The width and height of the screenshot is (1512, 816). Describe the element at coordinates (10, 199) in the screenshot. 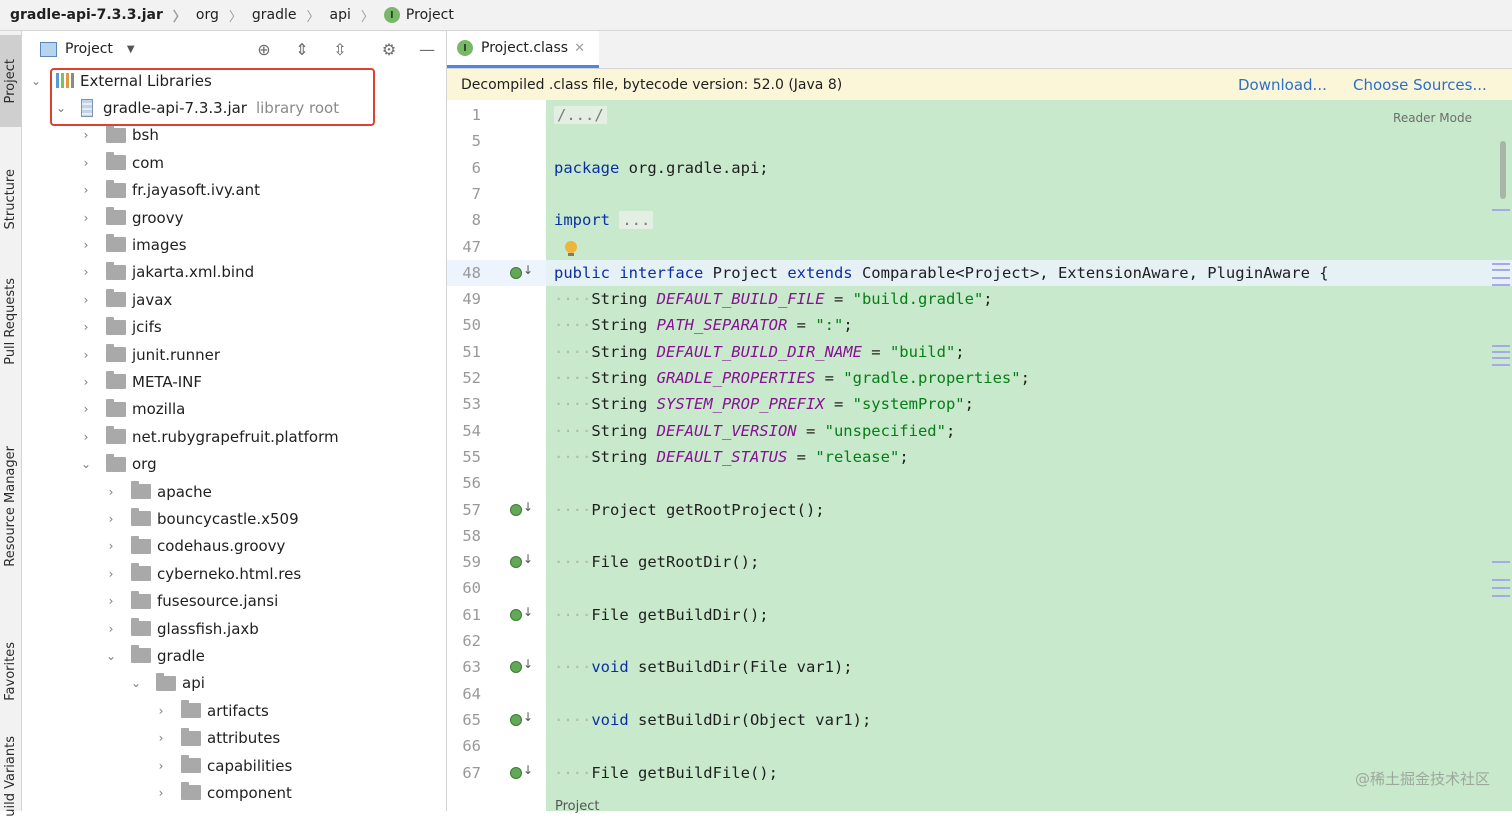

I see `tool-window-tab: Structure` at that location.